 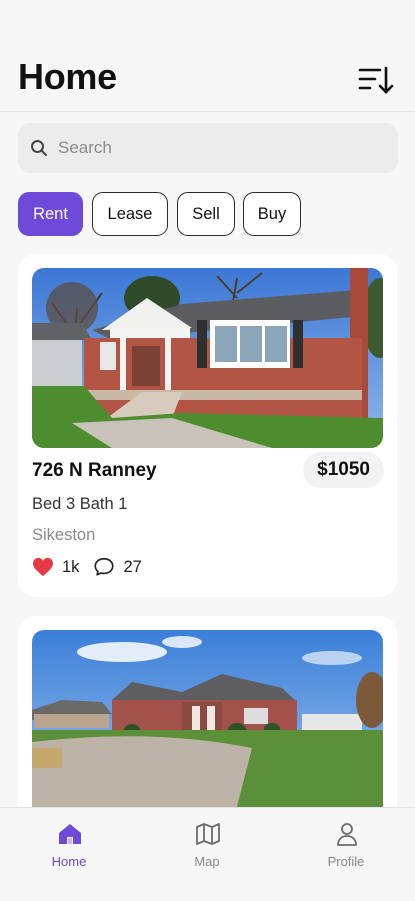 I want to click on tab-home: Home, so click(x=69, y=854).